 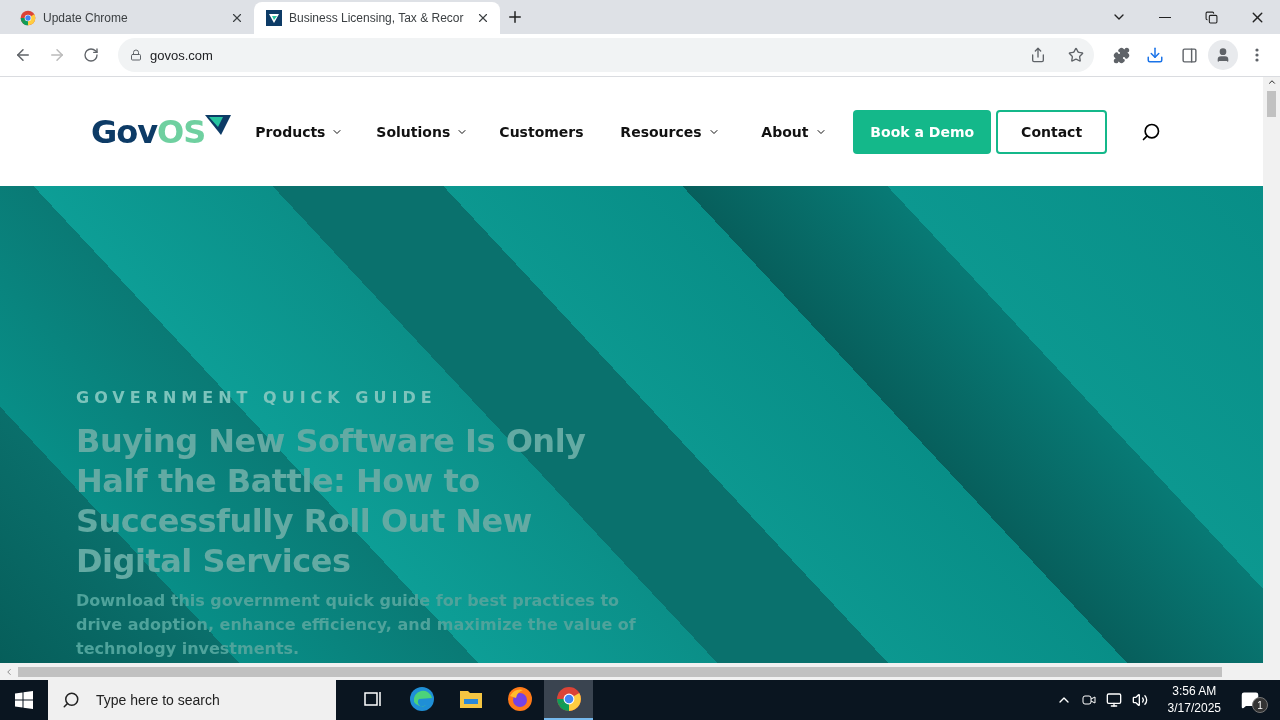 What do you see at coordinates (274, 18) in the screenshot?
I see `logo-icon` at bounding box center [274, 18].